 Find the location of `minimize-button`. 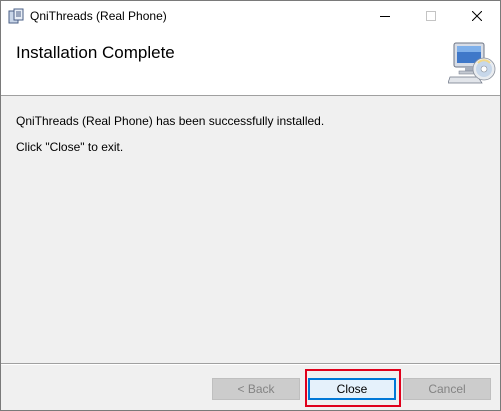

minimize-button is located at coordinates (385, 16).